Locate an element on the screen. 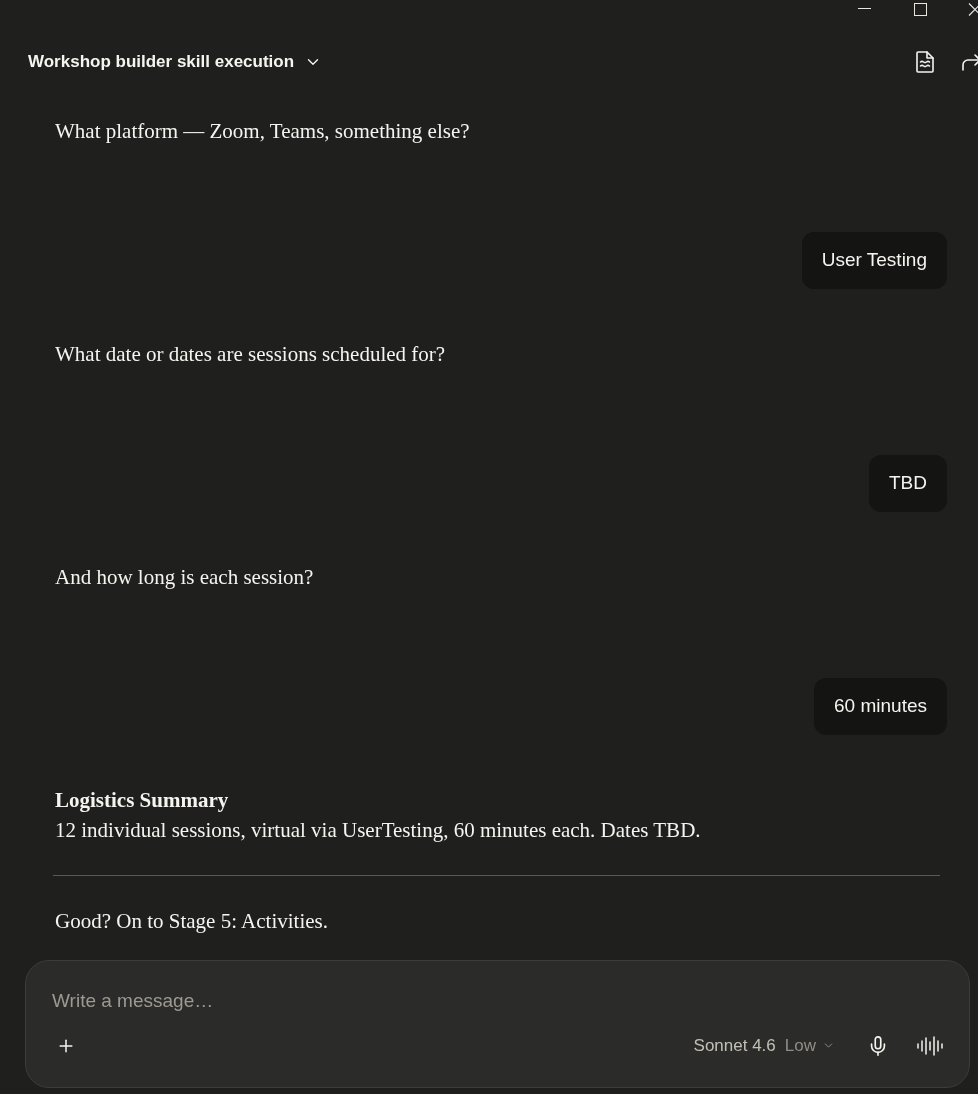 The height and width of the screenshot is (1094, 978). user-message: TBD is located at coordinates (908, 483).